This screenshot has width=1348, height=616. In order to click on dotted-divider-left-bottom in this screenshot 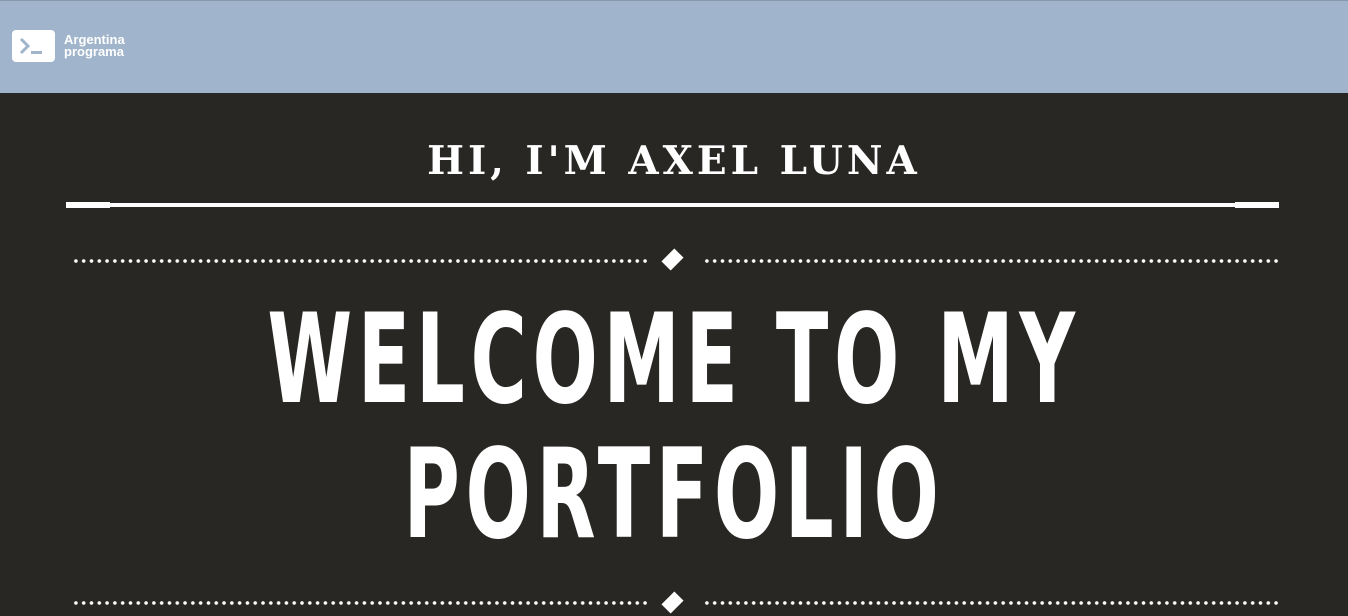, I will do `click(359, 603)`.